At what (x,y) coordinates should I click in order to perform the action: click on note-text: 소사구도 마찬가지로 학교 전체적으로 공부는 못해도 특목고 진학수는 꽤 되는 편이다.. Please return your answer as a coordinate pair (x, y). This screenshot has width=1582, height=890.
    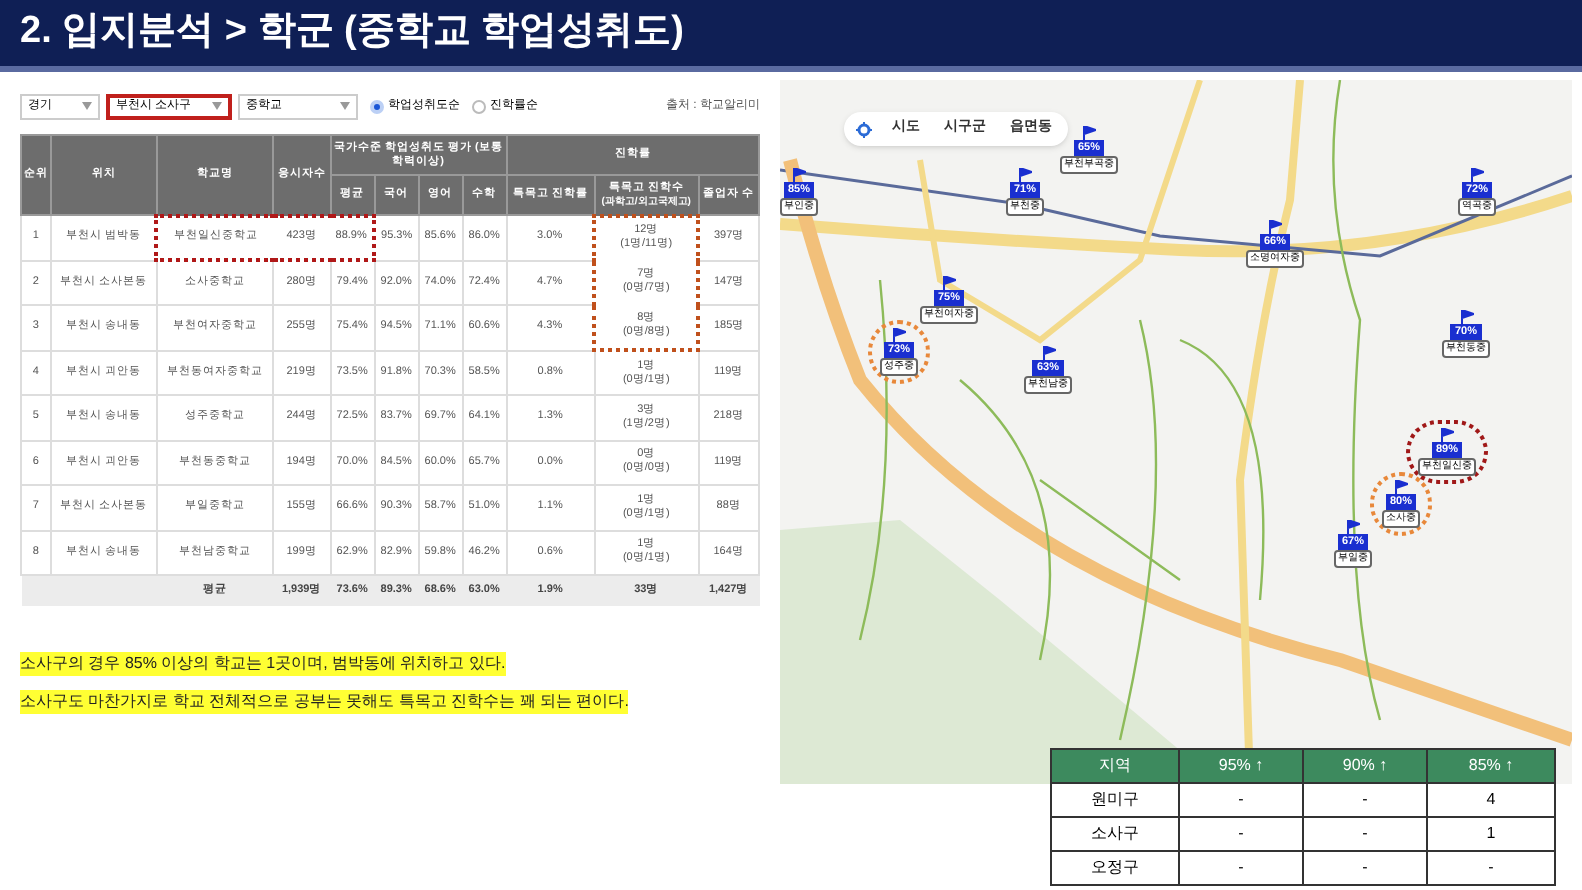
    Looking at the image, I should click on (324, 701).